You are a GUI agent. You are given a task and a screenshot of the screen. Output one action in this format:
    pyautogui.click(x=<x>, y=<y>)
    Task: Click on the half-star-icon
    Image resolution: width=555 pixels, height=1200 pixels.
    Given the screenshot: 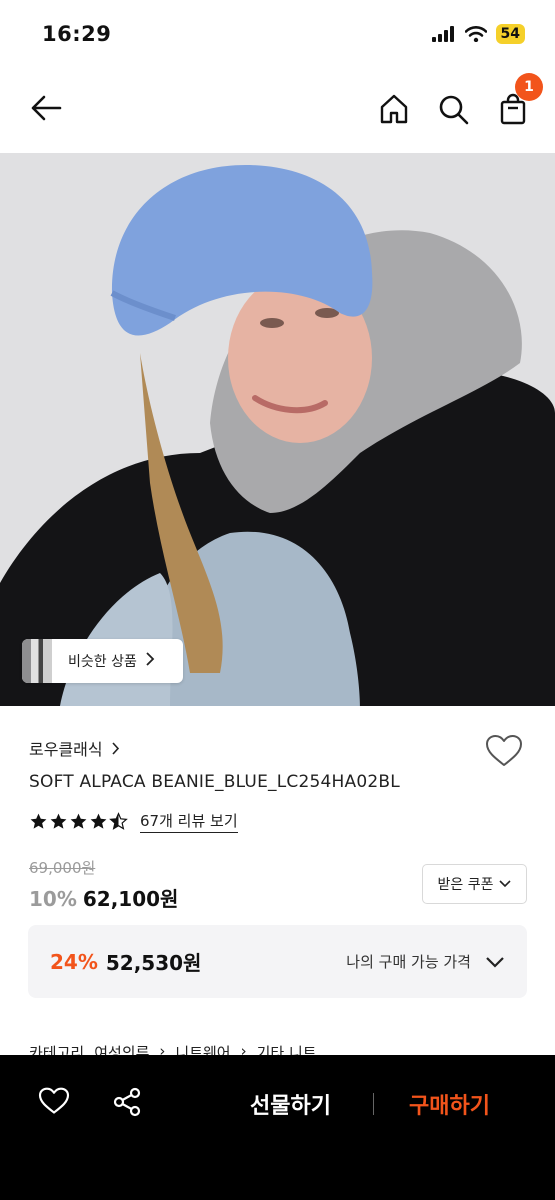 What is the action you would take?
    pyautogui.click(x=118, y=821)
    